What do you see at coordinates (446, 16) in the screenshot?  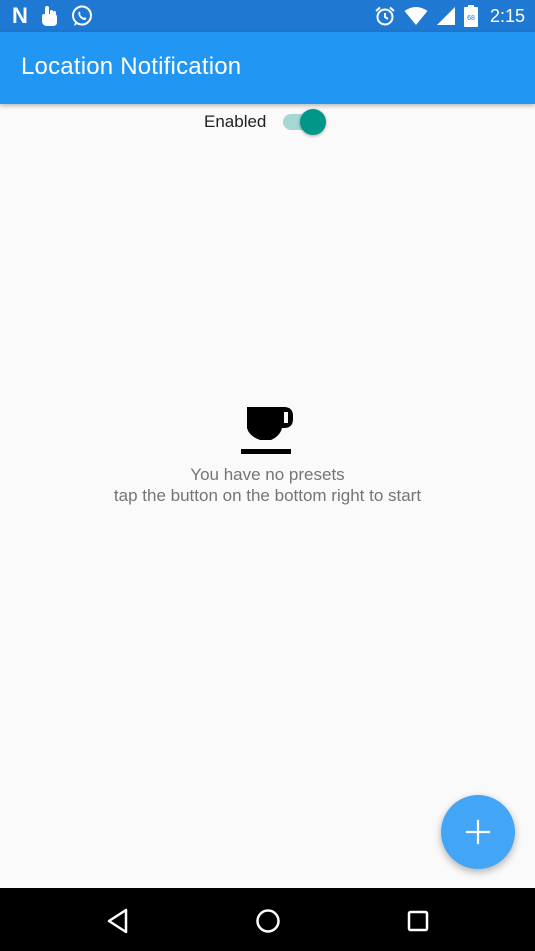 I see `signal-icon` at bounding box center [446, 16].